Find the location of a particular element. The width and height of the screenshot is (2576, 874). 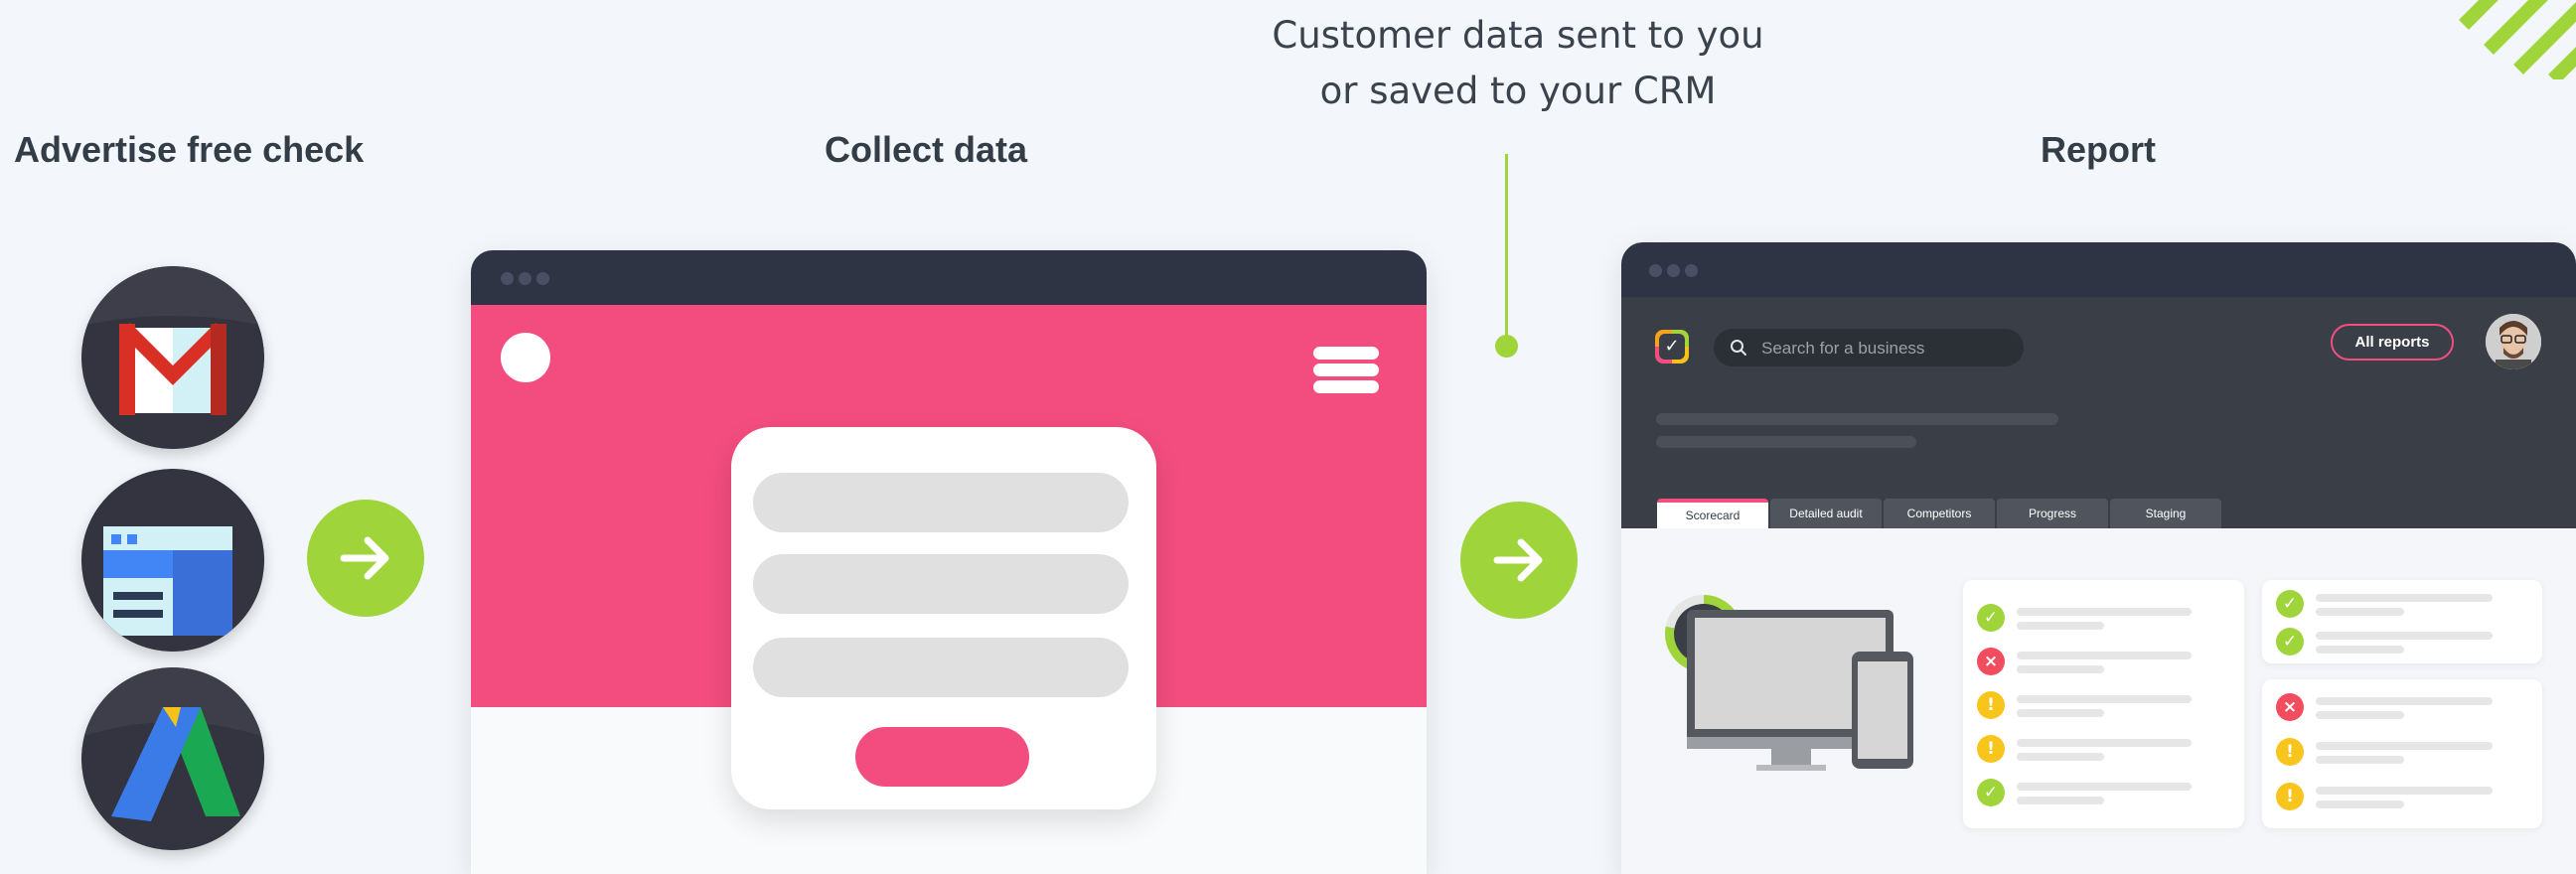

crm-connector-line is located at coordinates (1506, 248).